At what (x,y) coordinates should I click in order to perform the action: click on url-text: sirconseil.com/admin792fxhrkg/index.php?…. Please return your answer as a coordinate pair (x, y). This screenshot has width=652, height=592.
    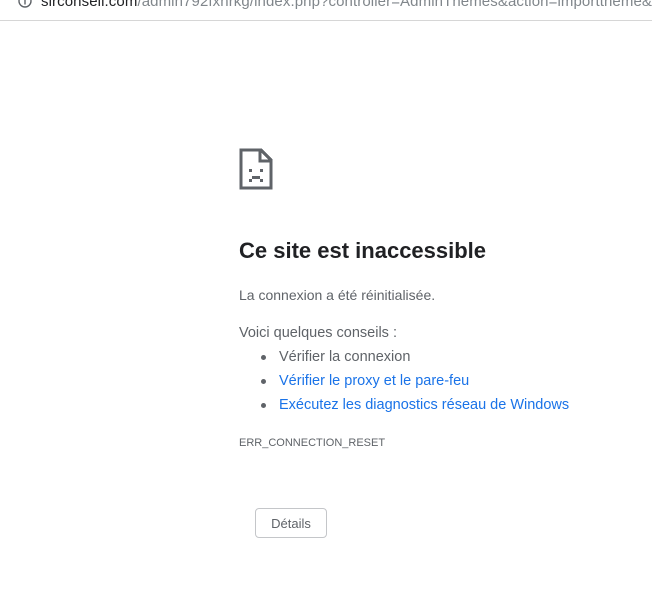
    Looking at the image, I should click on (346, 5).